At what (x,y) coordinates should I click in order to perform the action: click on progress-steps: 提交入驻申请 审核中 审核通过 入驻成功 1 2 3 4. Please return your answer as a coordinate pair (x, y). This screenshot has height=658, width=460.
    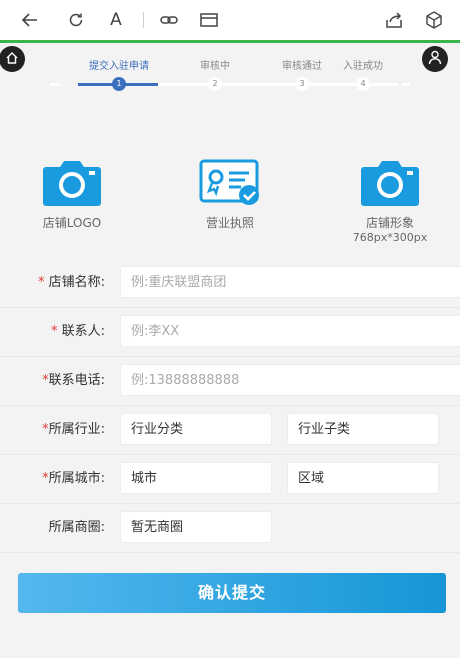
    Looking at the image, I should click on (230, 75).